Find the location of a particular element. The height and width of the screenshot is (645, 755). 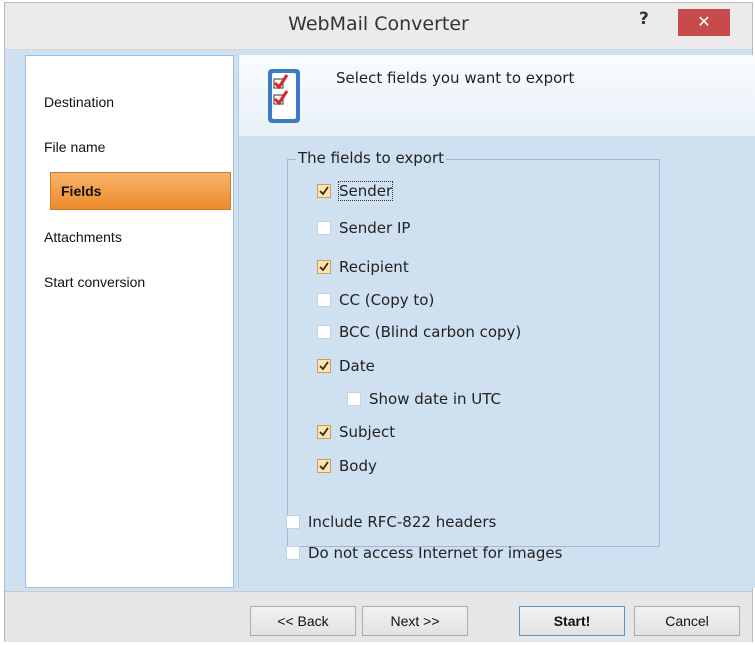

button-bar: << Back Next >> Start! Cancel is located at coordinates (378, 616).